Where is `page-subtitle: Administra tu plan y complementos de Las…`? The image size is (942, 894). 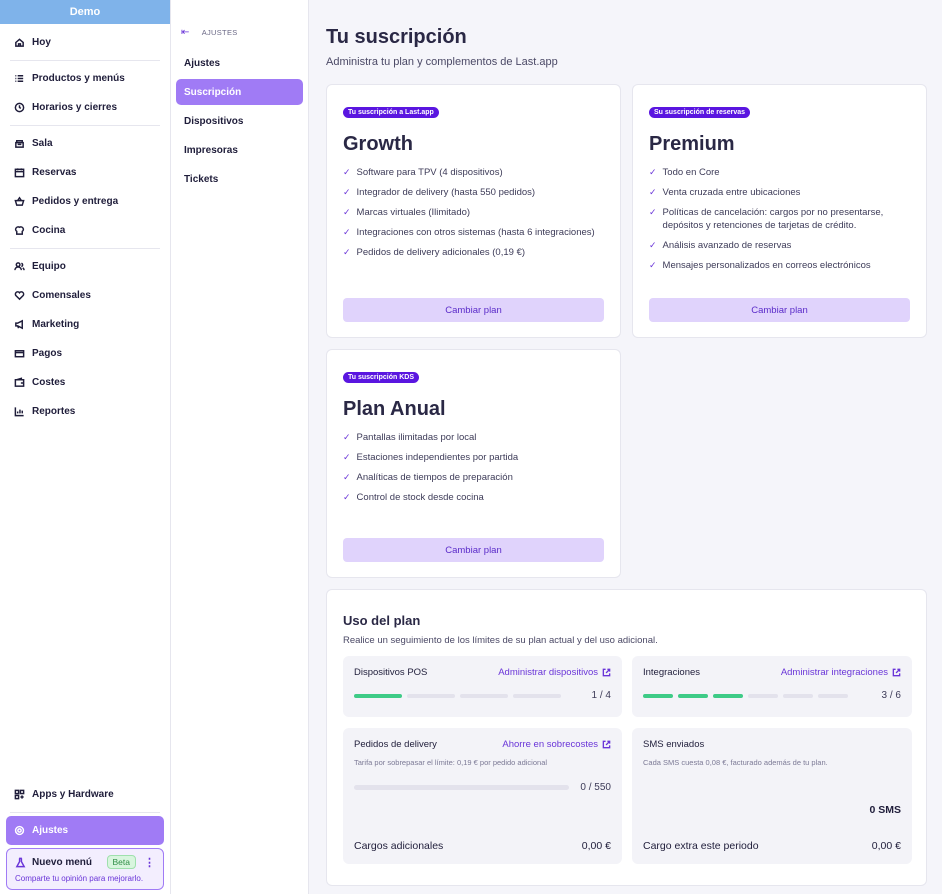 page-subtitle: Administra tu plan y complementos de Las… is located at coordinates (442, 62).